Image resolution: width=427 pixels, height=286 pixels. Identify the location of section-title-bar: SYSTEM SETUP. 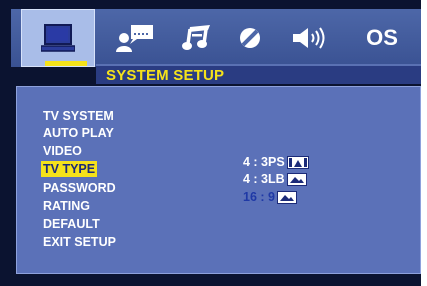
(258, 74).